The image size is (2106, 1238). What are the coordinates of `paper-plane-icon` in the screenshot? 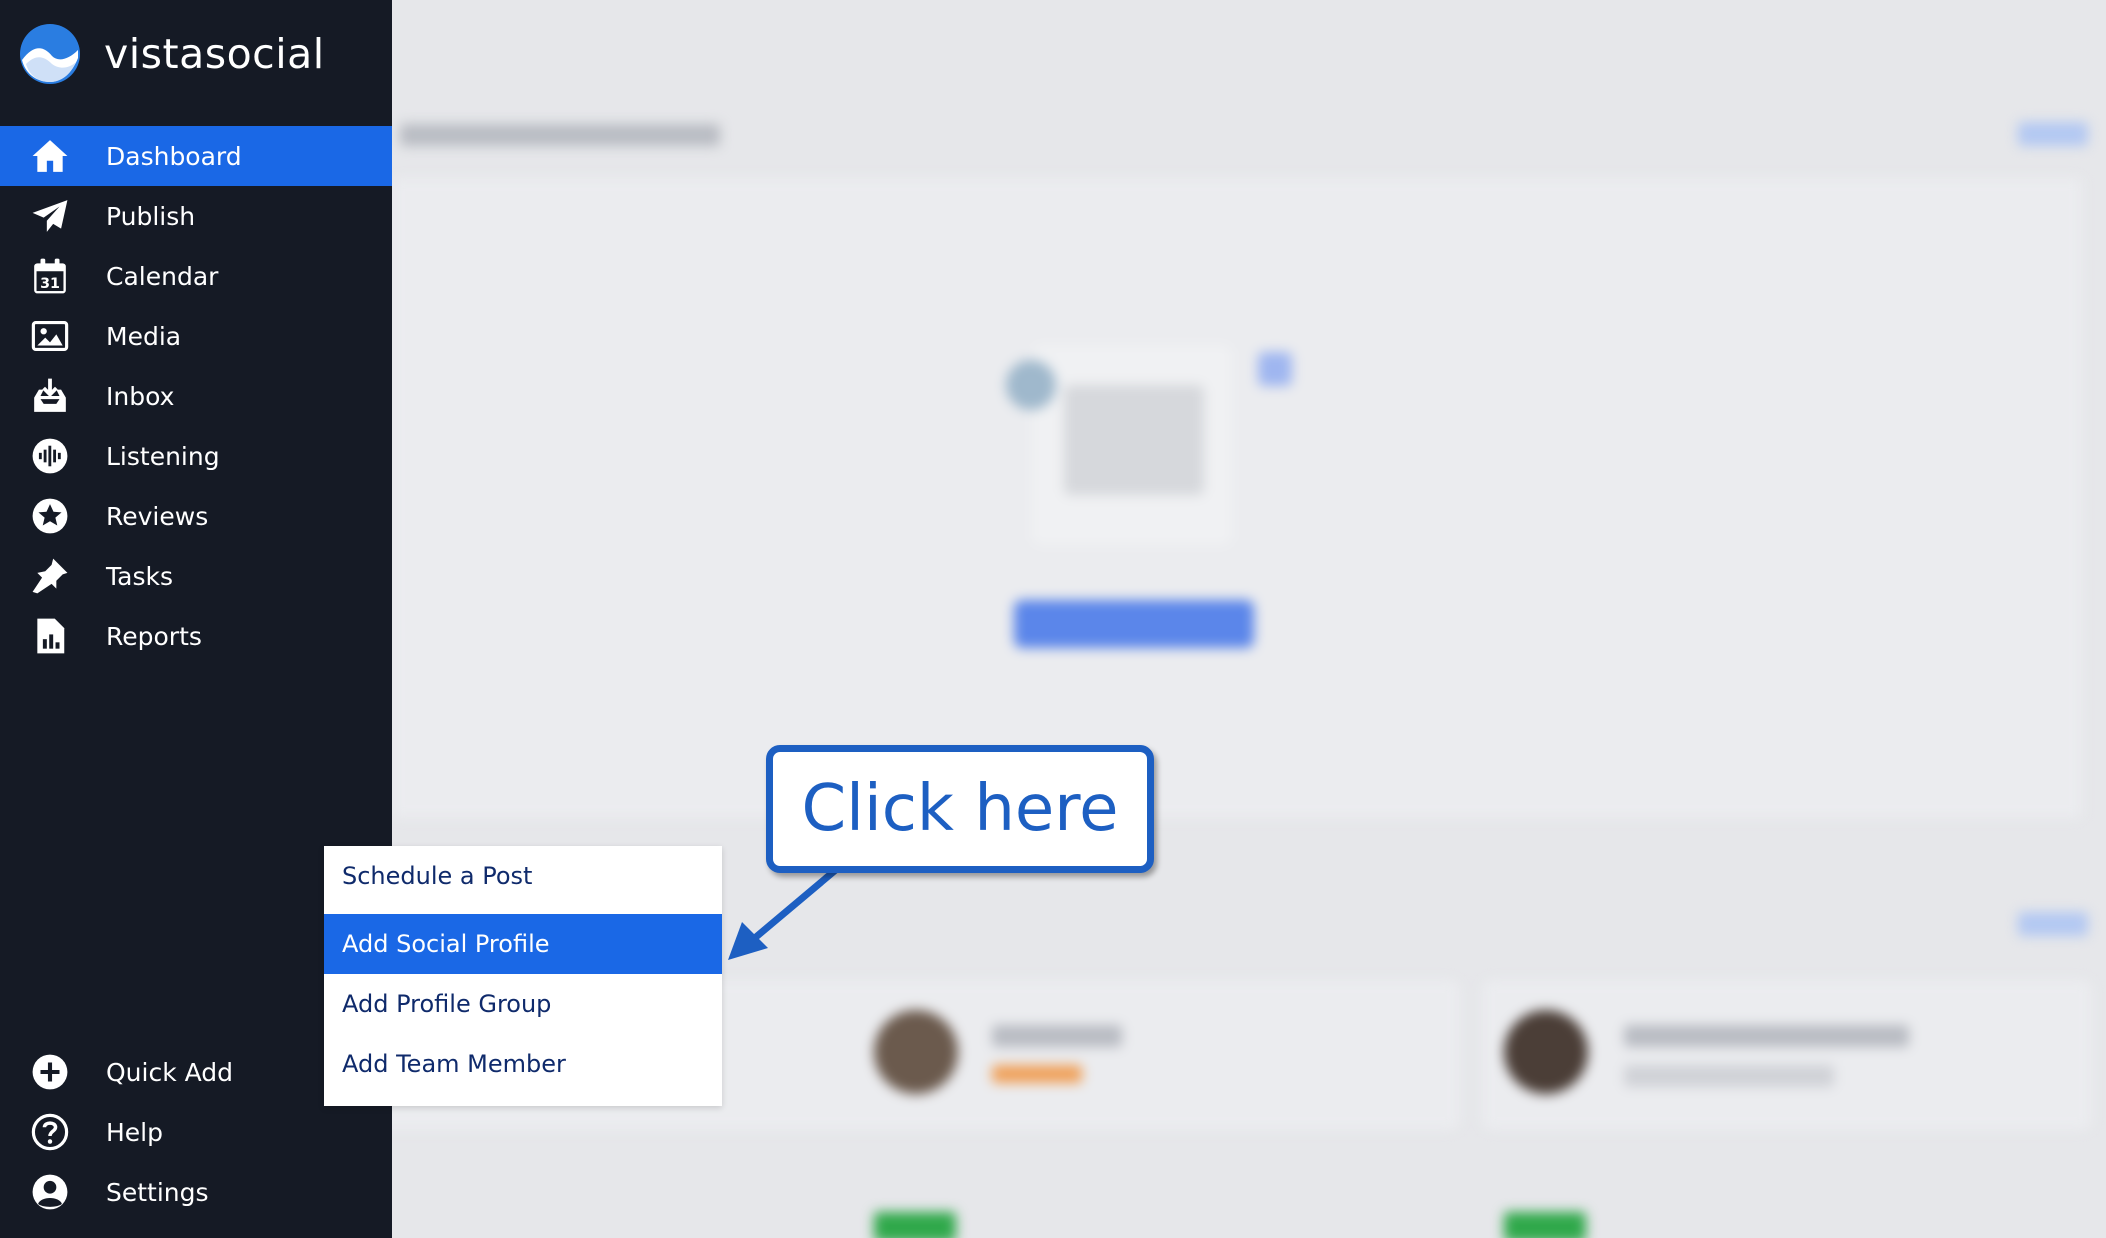 It's located at (50, 216).